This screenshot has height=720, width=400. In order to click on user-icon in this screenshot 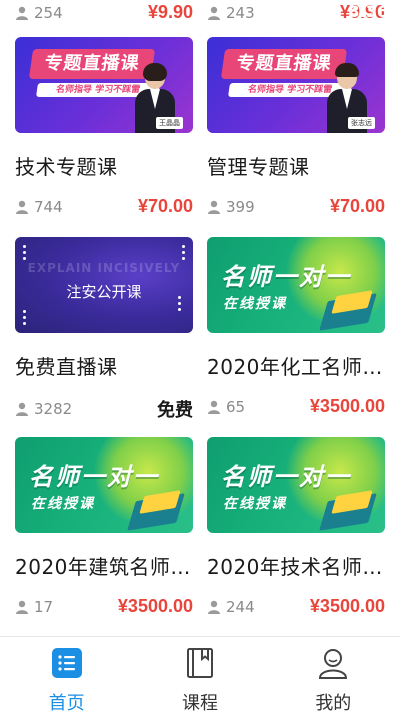, I will do `click(333, 663)`.